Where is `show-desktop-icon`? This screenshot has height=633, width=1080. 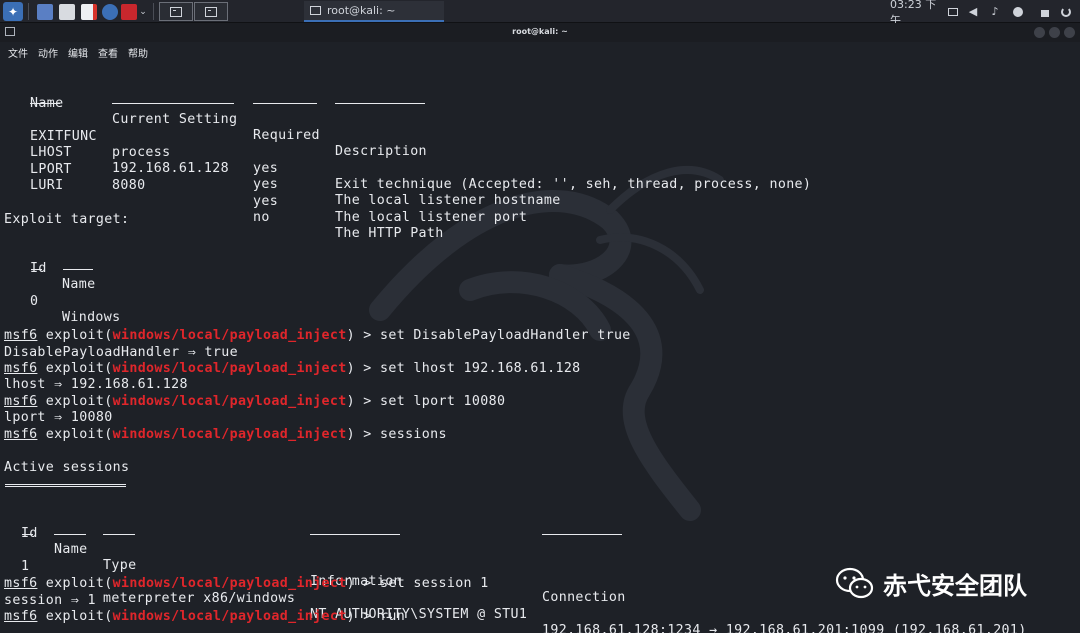
show-desktop-icon is located at coordinates (45, 11).